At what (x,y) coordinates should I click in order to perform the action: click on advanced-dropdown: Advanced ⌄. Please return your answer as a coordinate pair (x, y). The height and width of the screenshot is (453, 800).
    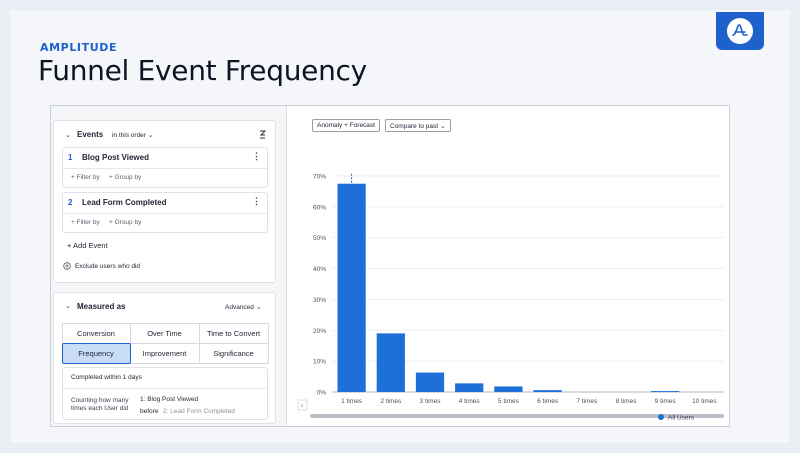
    Looking at the image, I should click on (243, 307).